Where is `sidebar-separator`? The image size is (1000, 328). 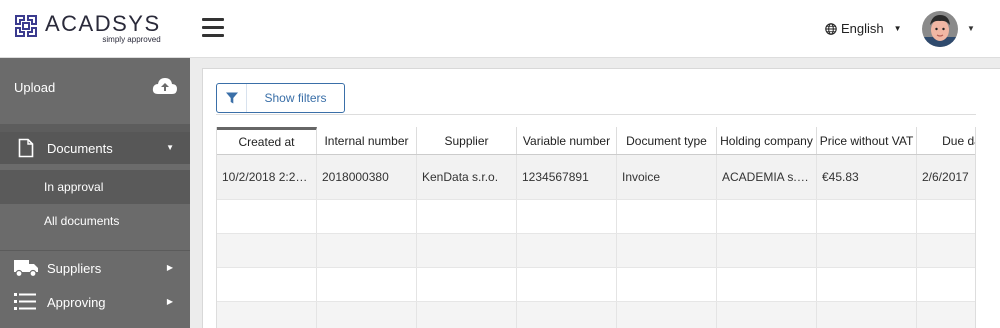
sidebar-separator is located at coordinates (95, 128).